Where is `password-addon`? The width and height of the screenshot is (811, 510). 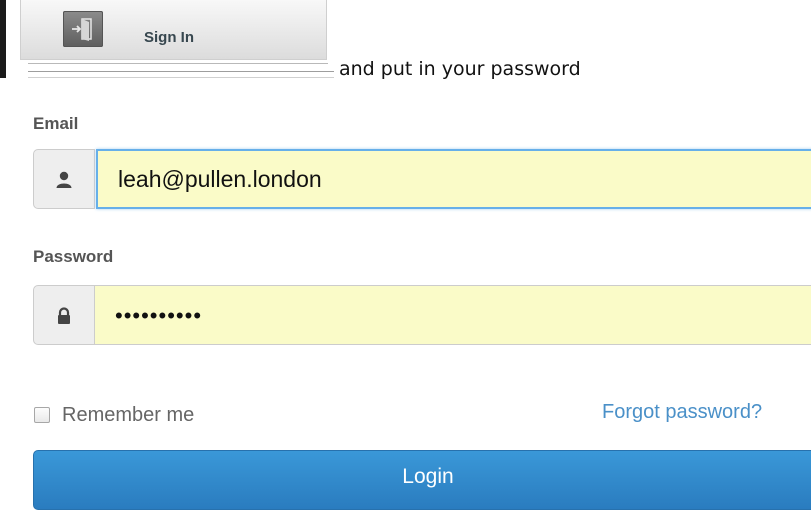 password-addon is located at coordinates (64, 315).